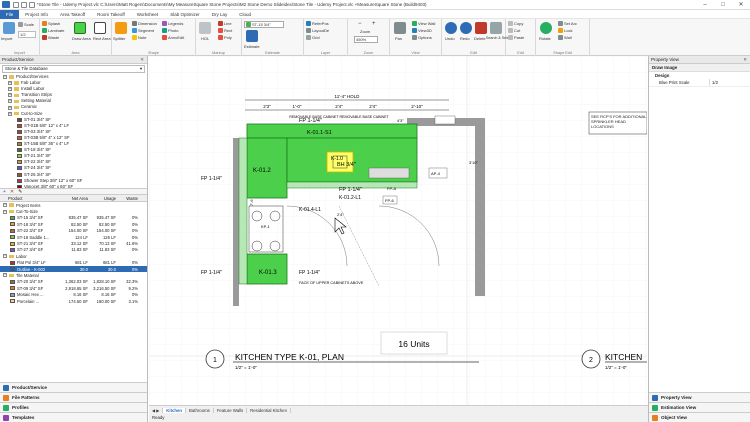 The image size is (750, 422). I want to click on menu-room-takeoff: Room Takeoff, so click(111, 14).